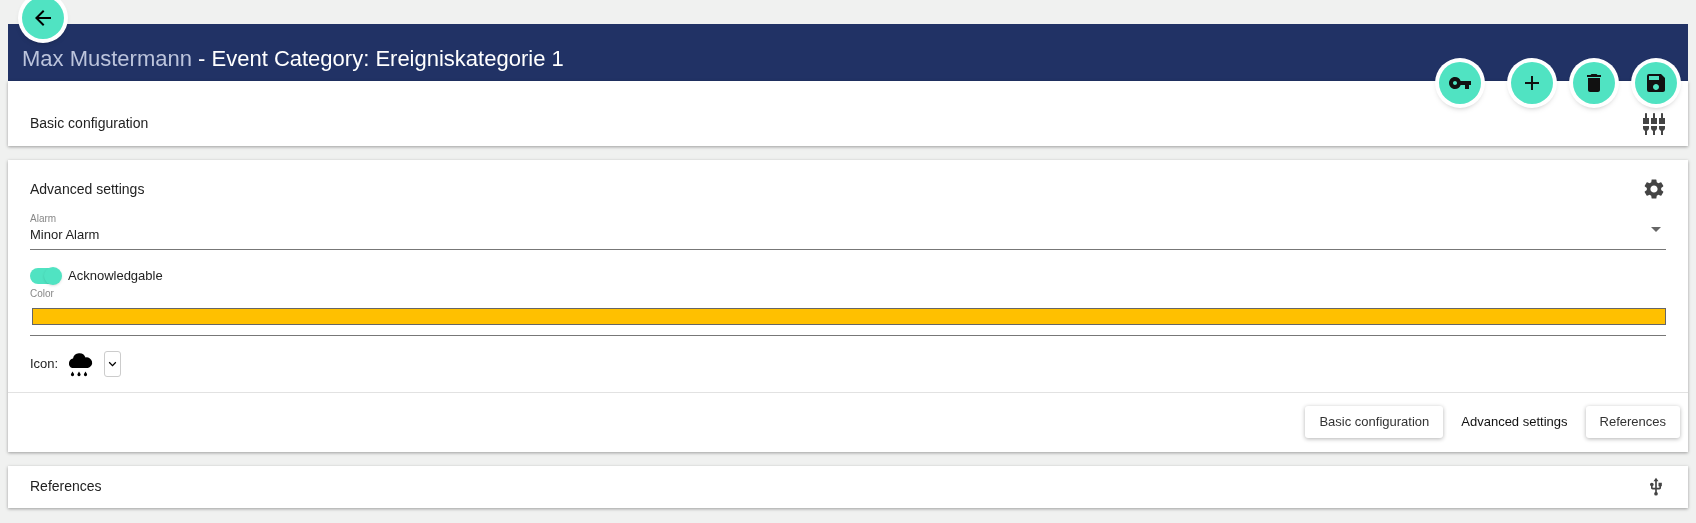 This screenshot has width=1696, height=523. Describe the element at coordinates (1594, 83) in the screenshot. I see `delete-button` at that location.